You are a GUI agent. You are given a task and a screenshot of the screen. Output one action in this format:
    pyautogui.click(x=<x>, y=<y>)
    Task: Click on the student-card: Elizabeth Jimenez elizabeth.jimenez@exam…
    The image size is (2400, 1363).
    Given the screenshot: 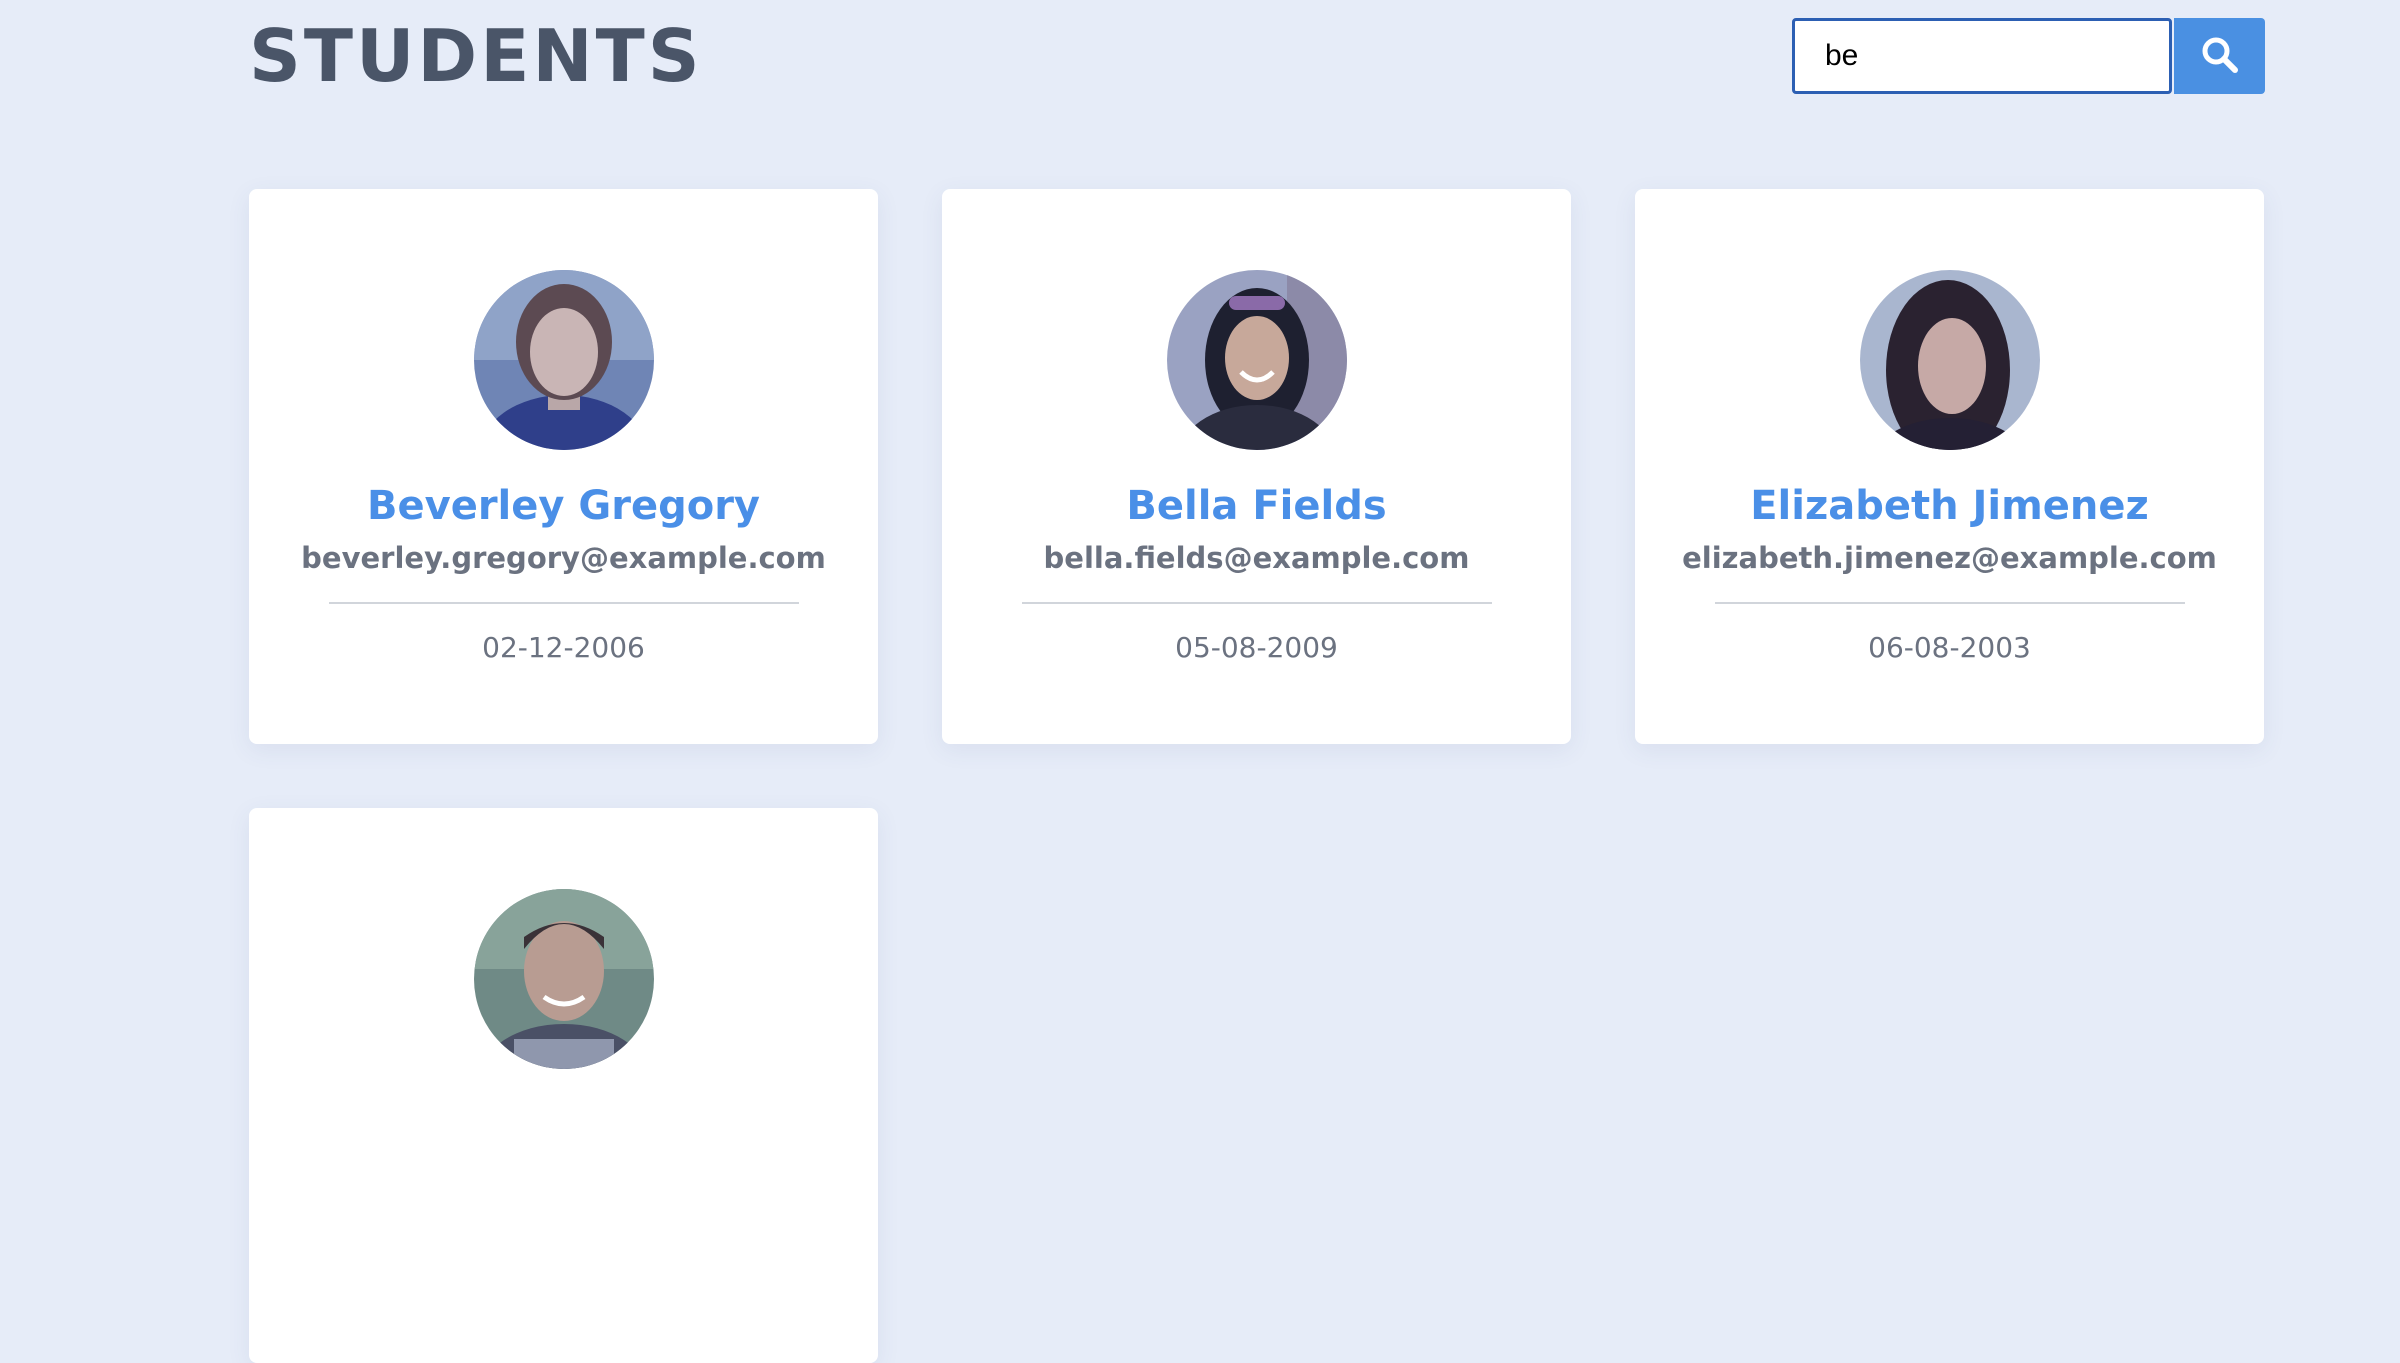 What is the action you would take?
    pyautogui.click(x=1949, y=466)
    